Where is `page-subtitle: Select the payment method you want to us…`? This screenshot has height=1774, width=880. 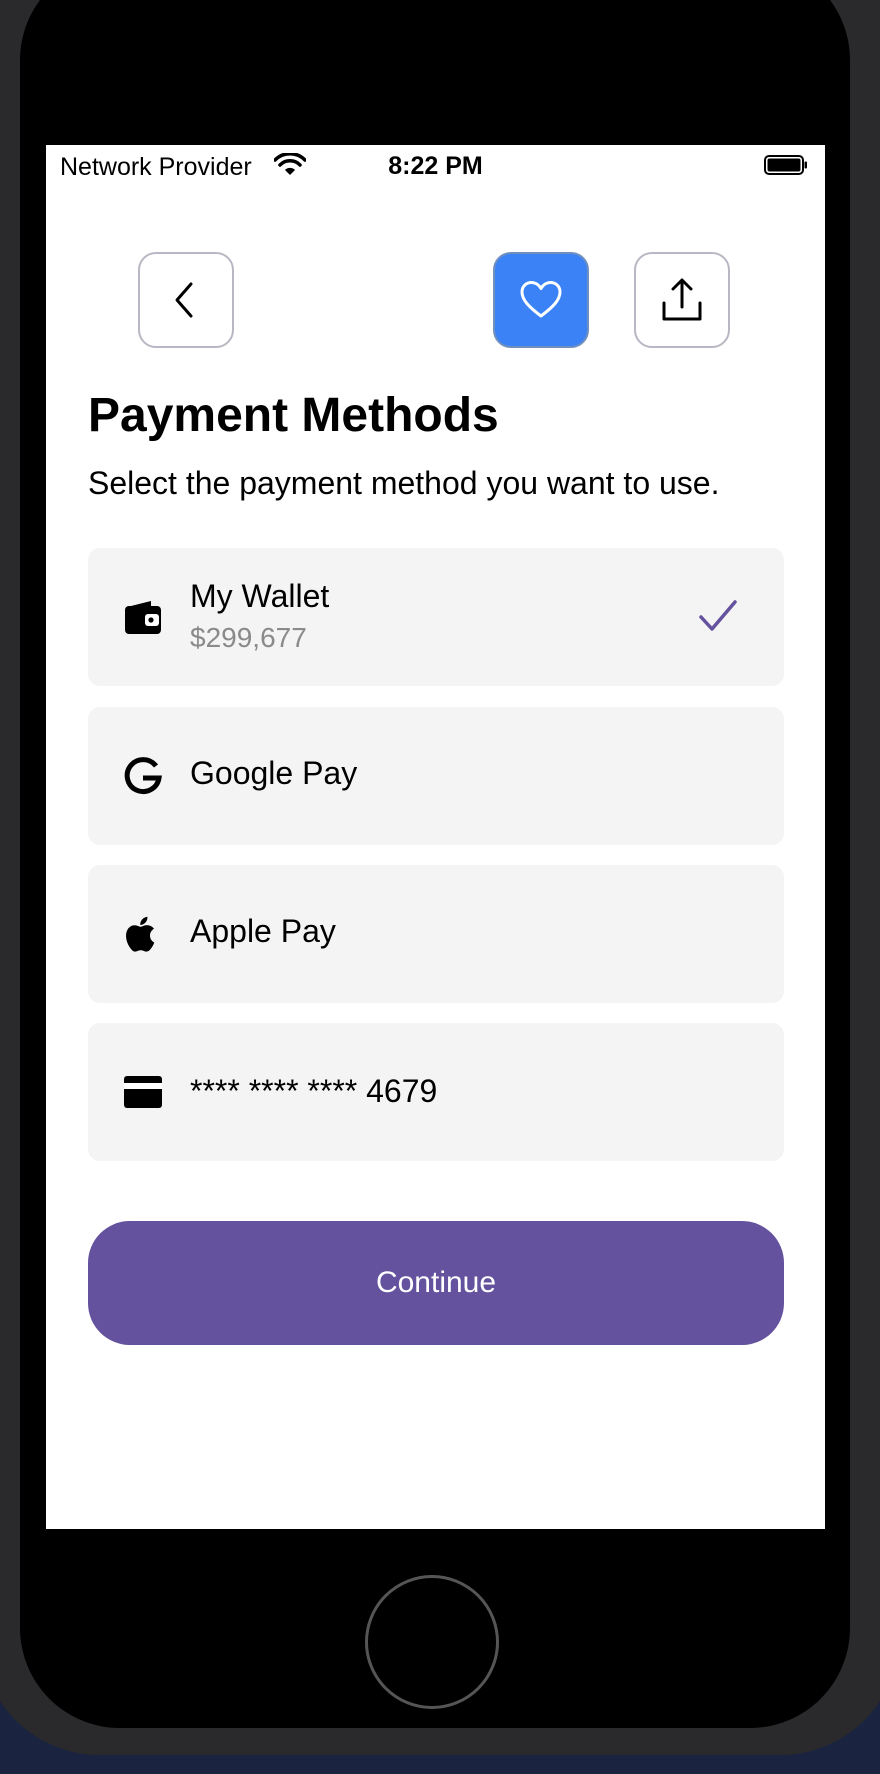
page-subtitle: Select the payment method you want to us… is located at coordinates (404, 483).